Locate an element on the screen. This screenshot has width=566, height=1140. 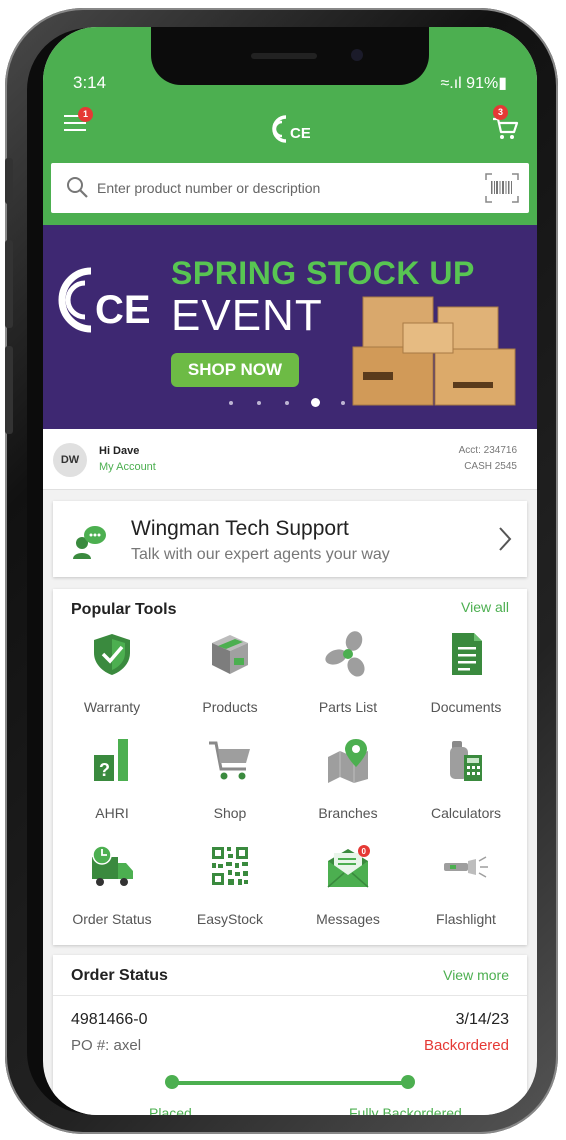
tool-label: Documents is located at coordinates (466, 707).